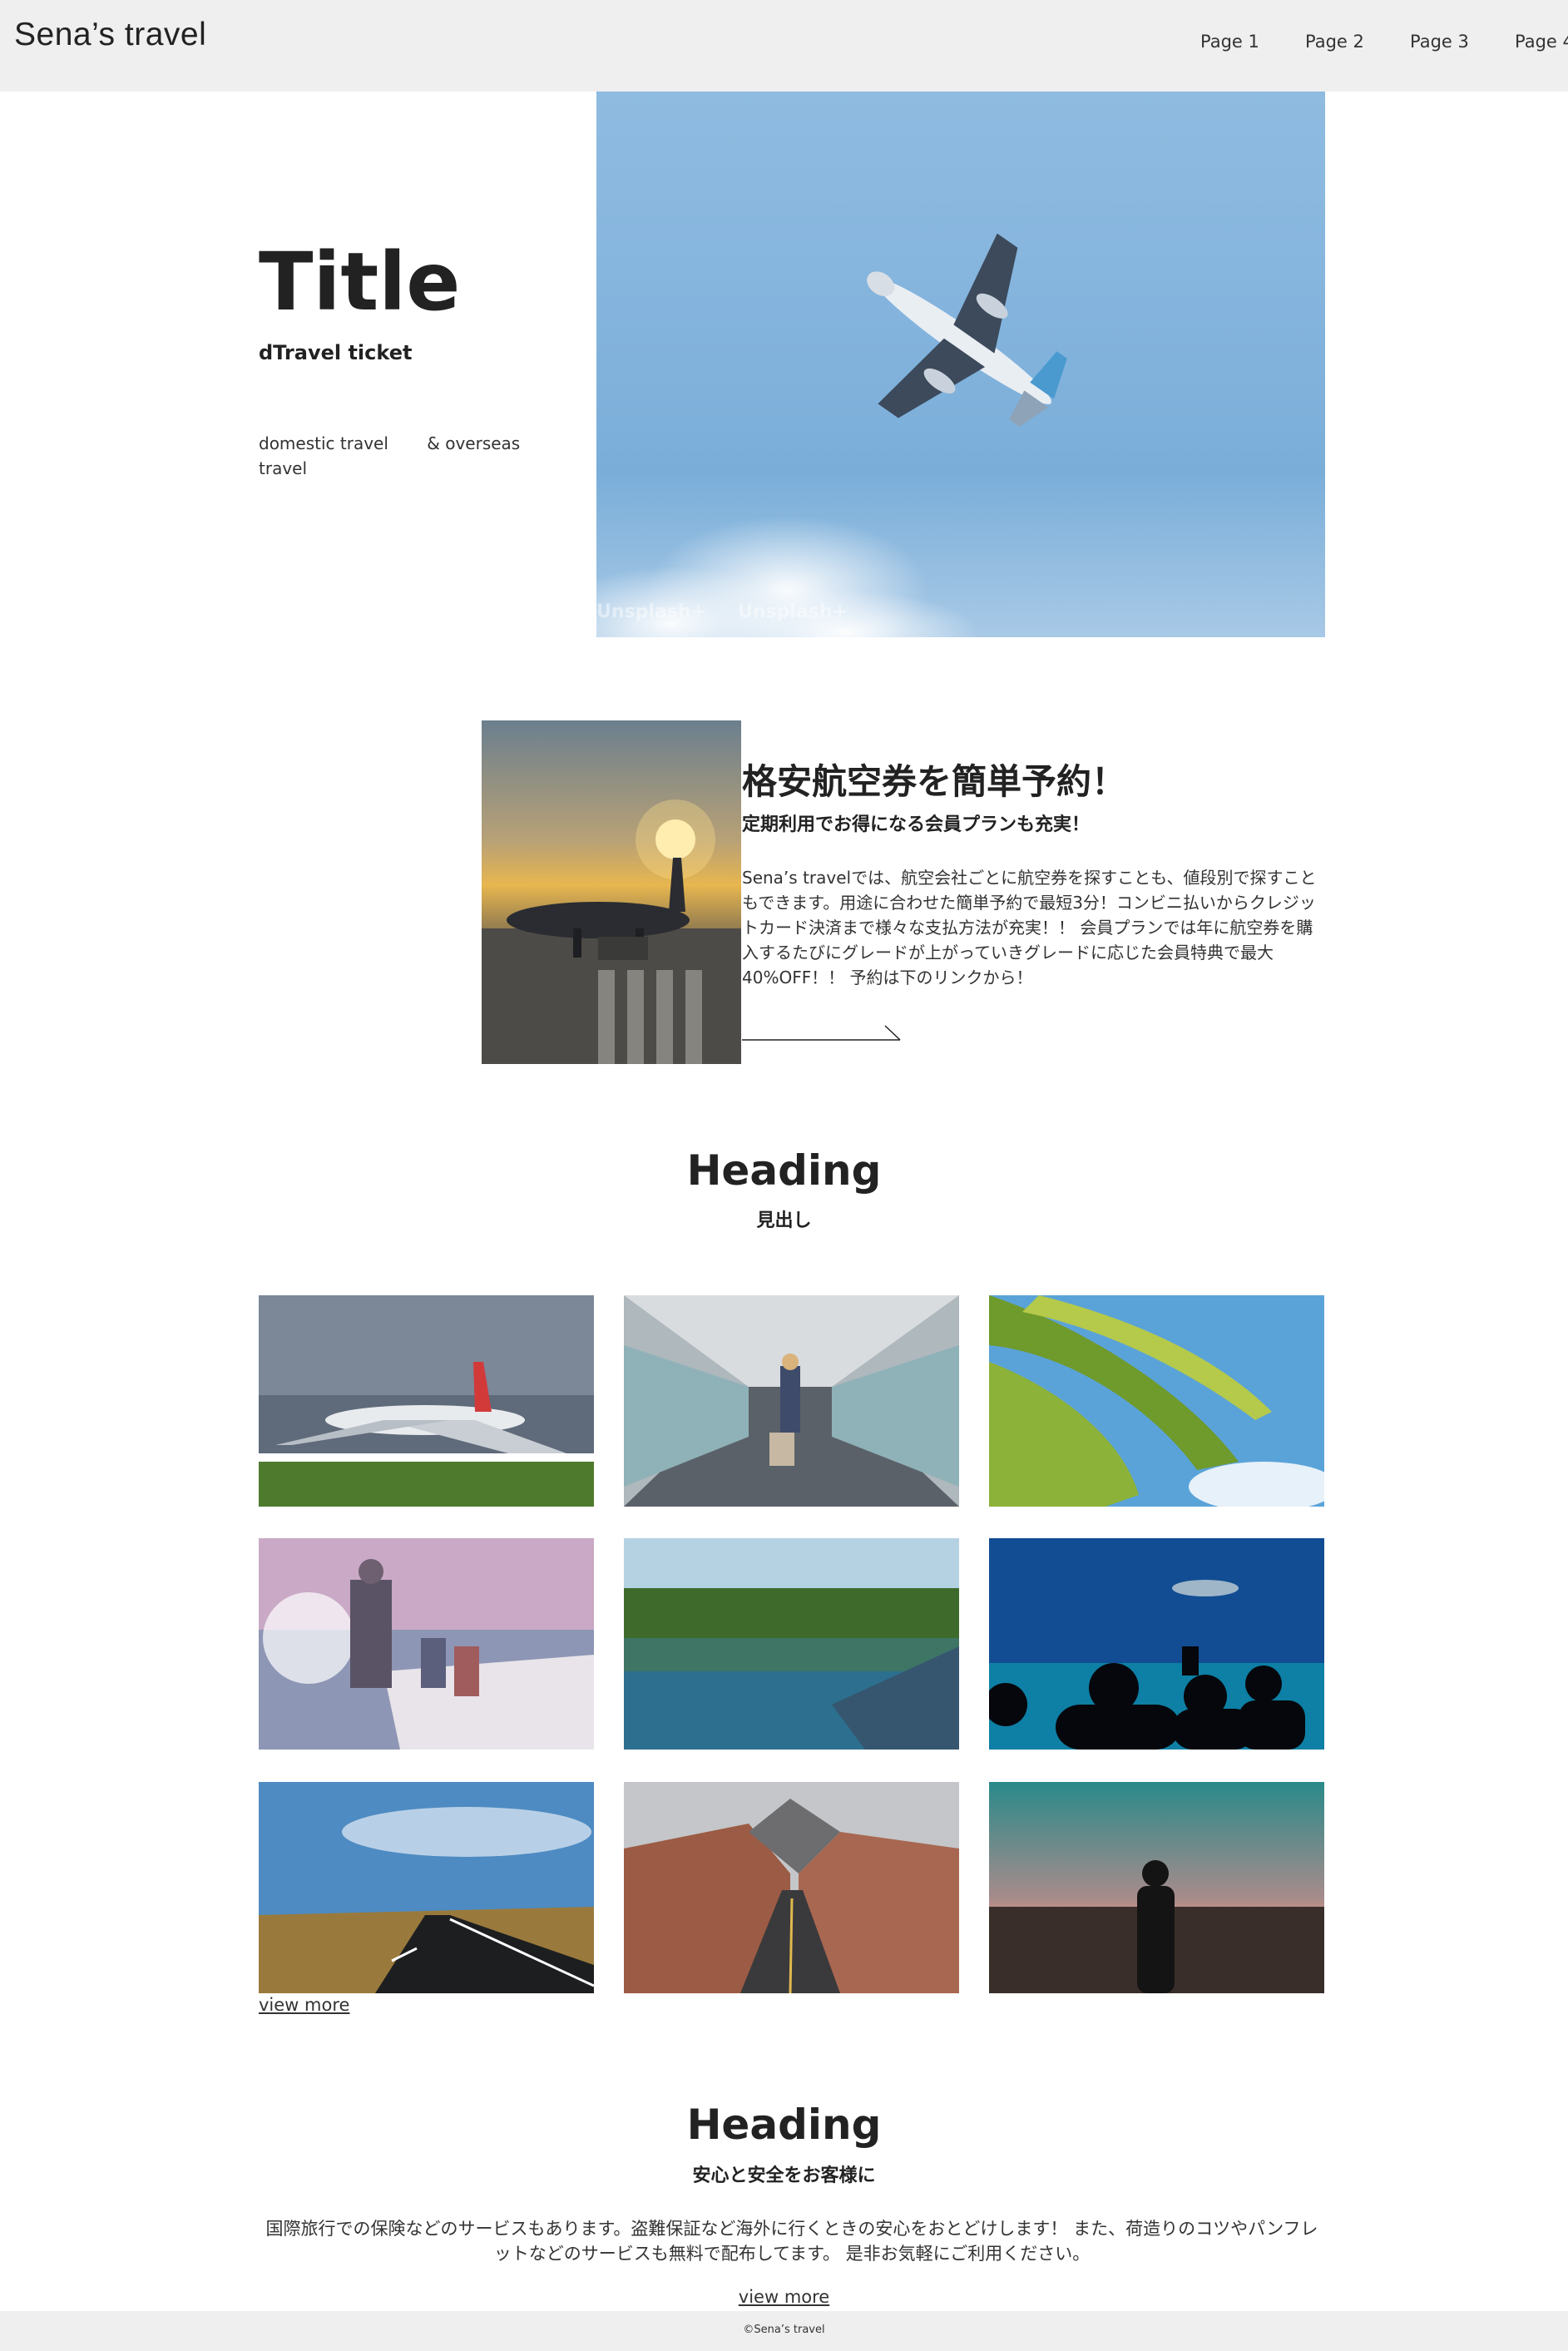 The height and width of the screenshot is (2351, 1568). I want to click on hero-description: domestic travel & overseas travel, so click(390, 455).